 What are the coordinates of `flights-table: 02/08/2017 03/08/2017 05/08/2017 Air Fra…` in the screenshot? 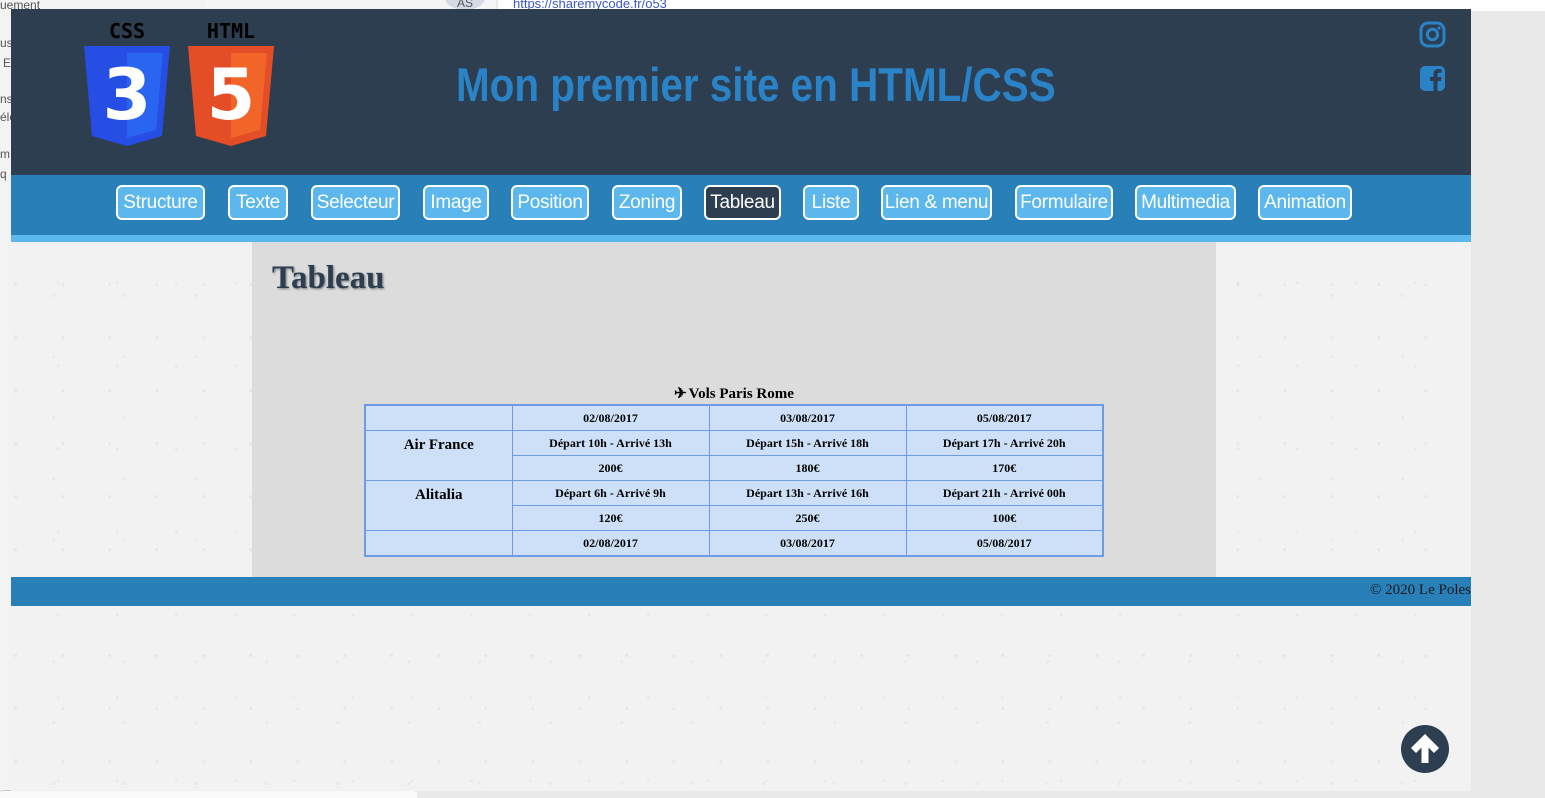 It's located at (734, 480).